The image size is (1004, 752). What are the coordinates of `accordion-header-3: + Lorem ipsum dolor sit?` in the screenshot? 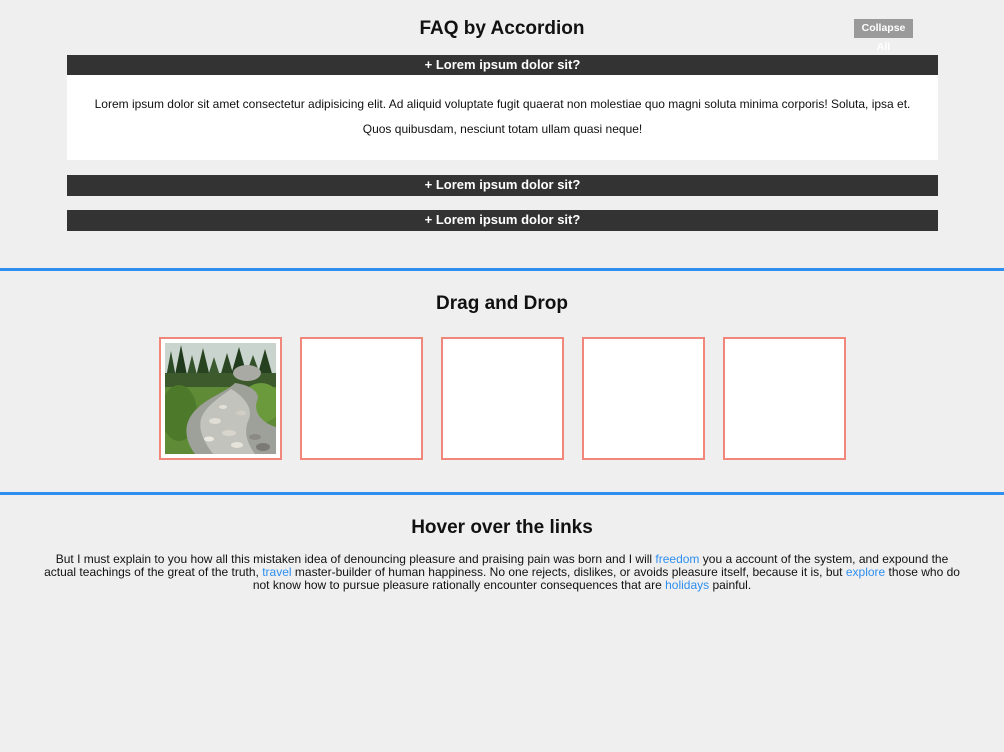 It's located at (502, 220).